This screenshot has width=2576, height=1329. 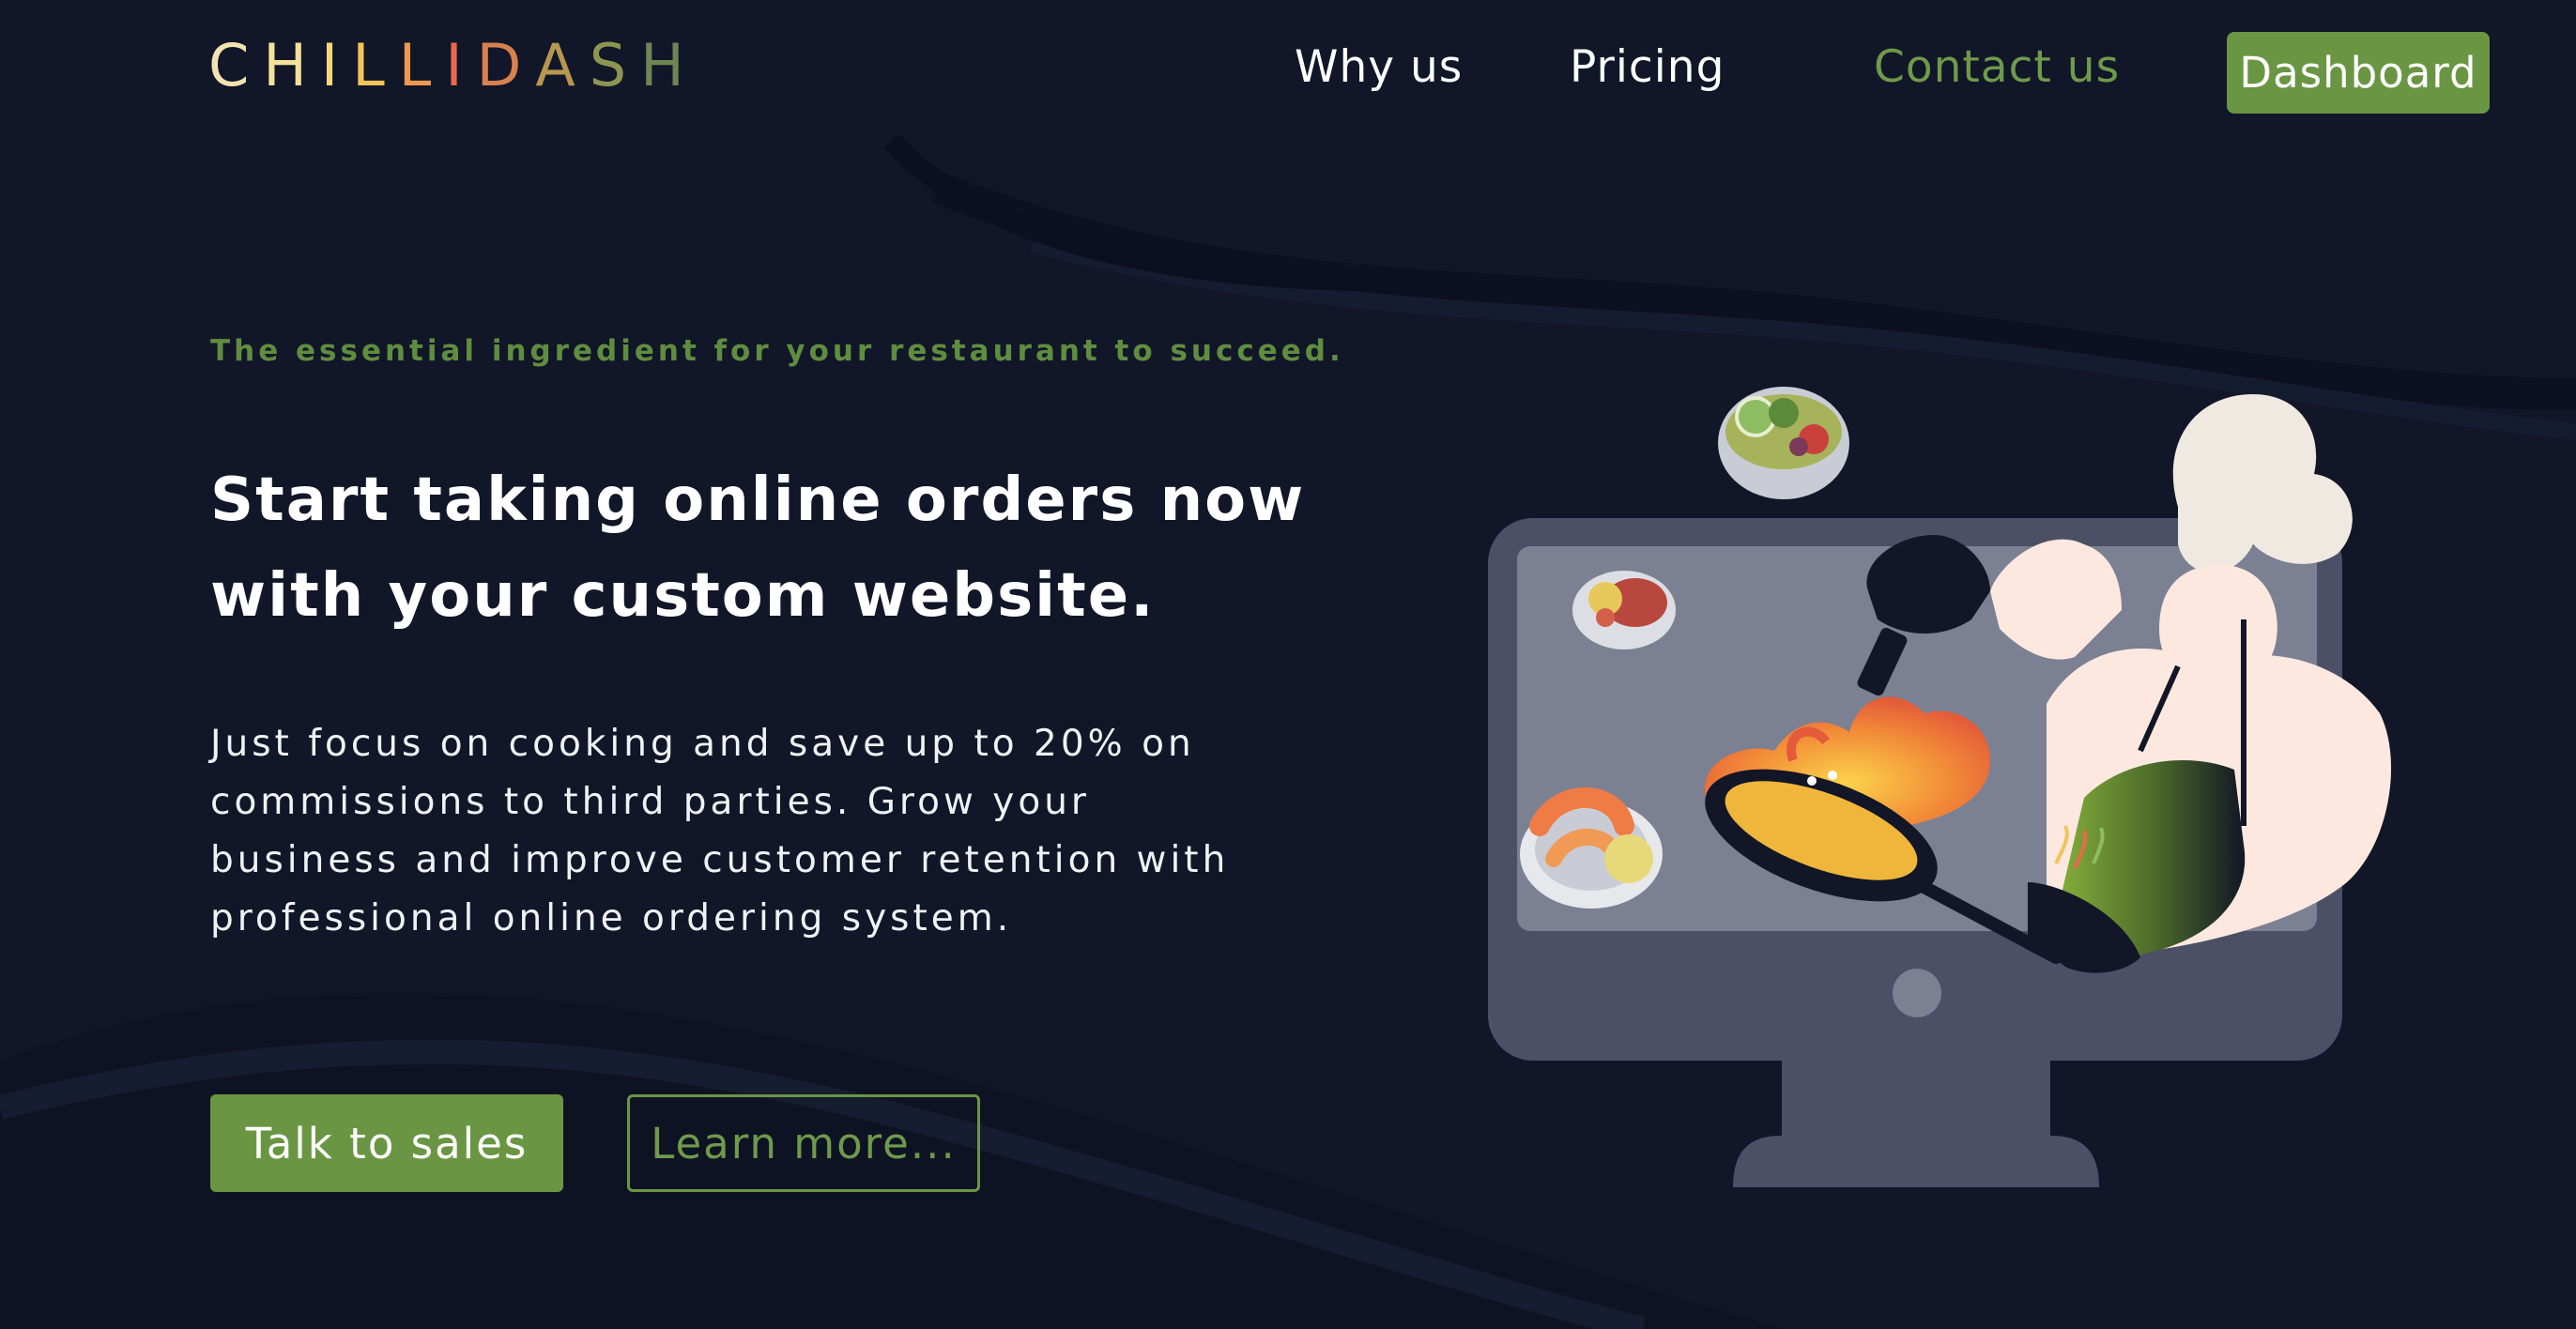 I want to click on logo-letter: C, so click(x=236, y=64).